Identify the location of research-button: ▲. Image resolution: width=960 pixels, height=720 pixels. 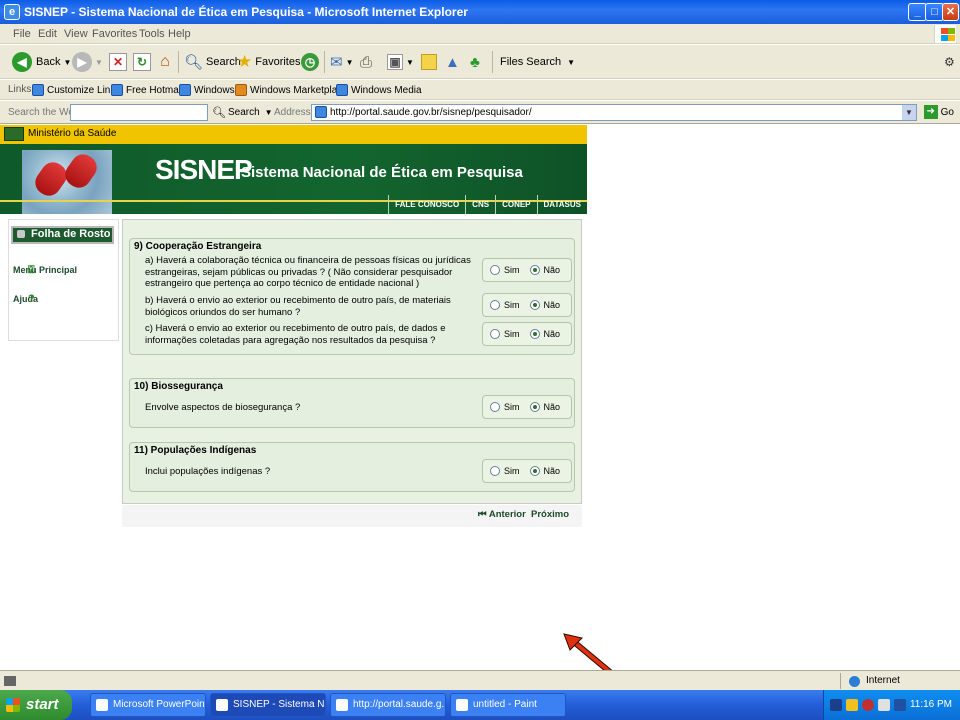
(452, 62).